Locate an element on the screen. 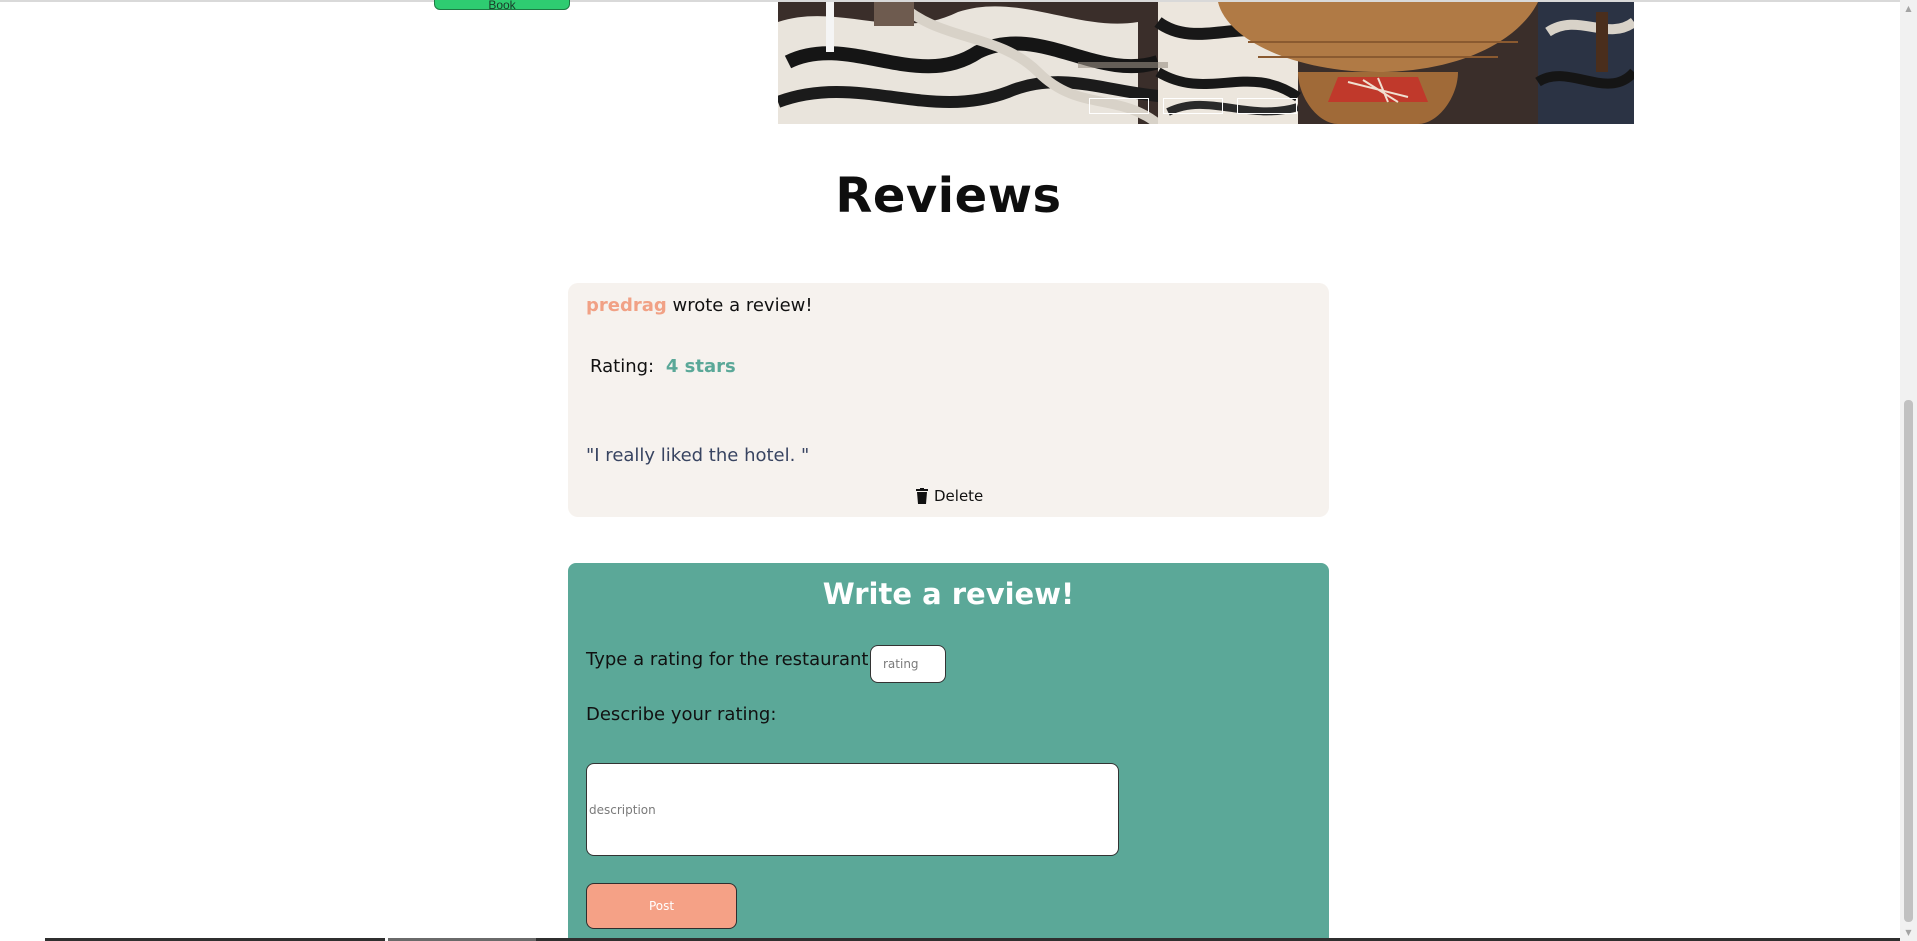  trash-icon is located at coordinates (922, 496).